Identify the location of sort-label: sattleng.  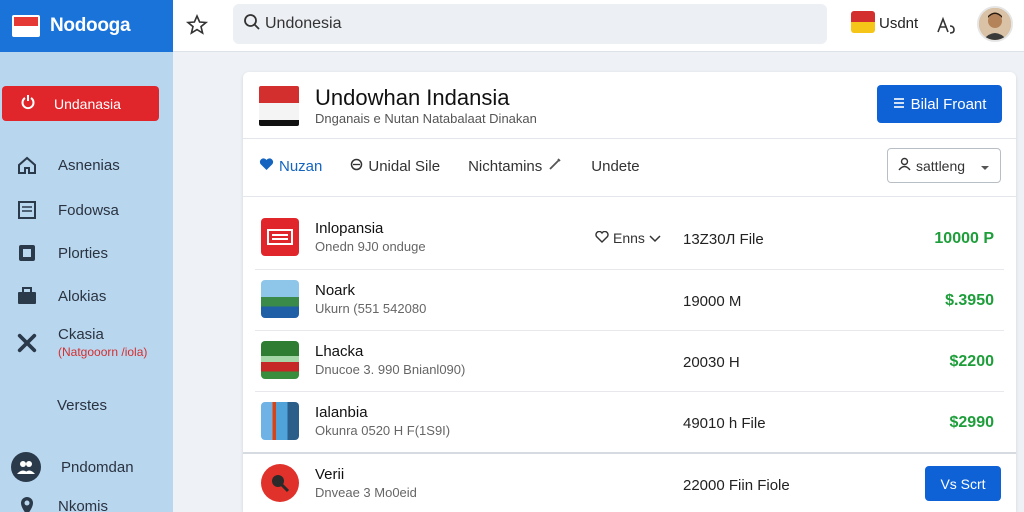
(941, 165).